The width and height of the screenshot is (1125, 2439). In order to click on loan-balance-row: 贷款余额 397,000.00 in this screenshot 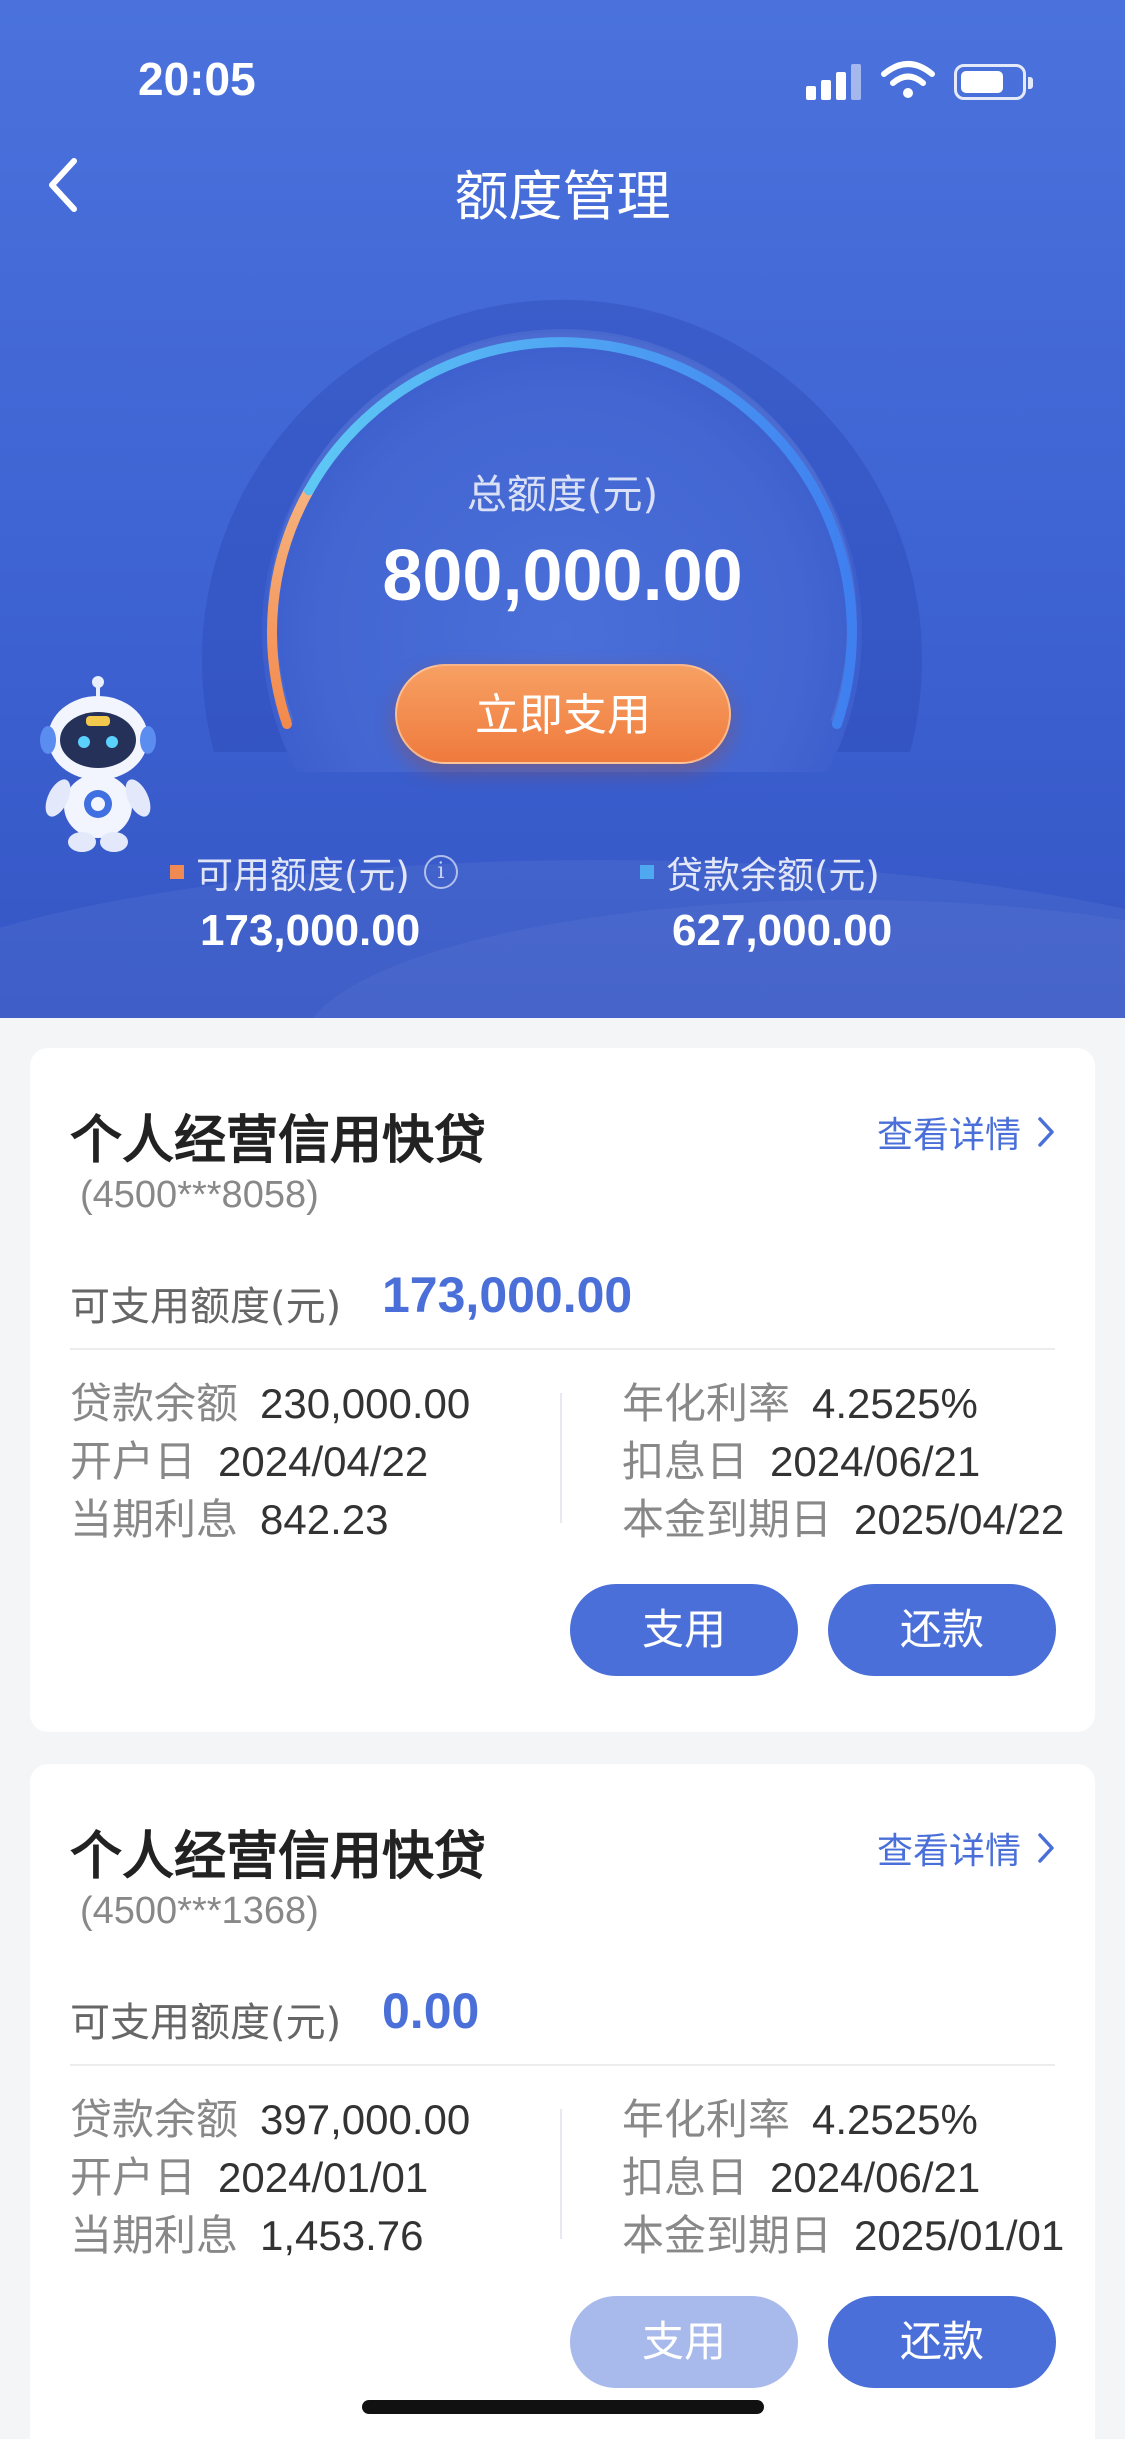, I will do `click(270, 2116)`.